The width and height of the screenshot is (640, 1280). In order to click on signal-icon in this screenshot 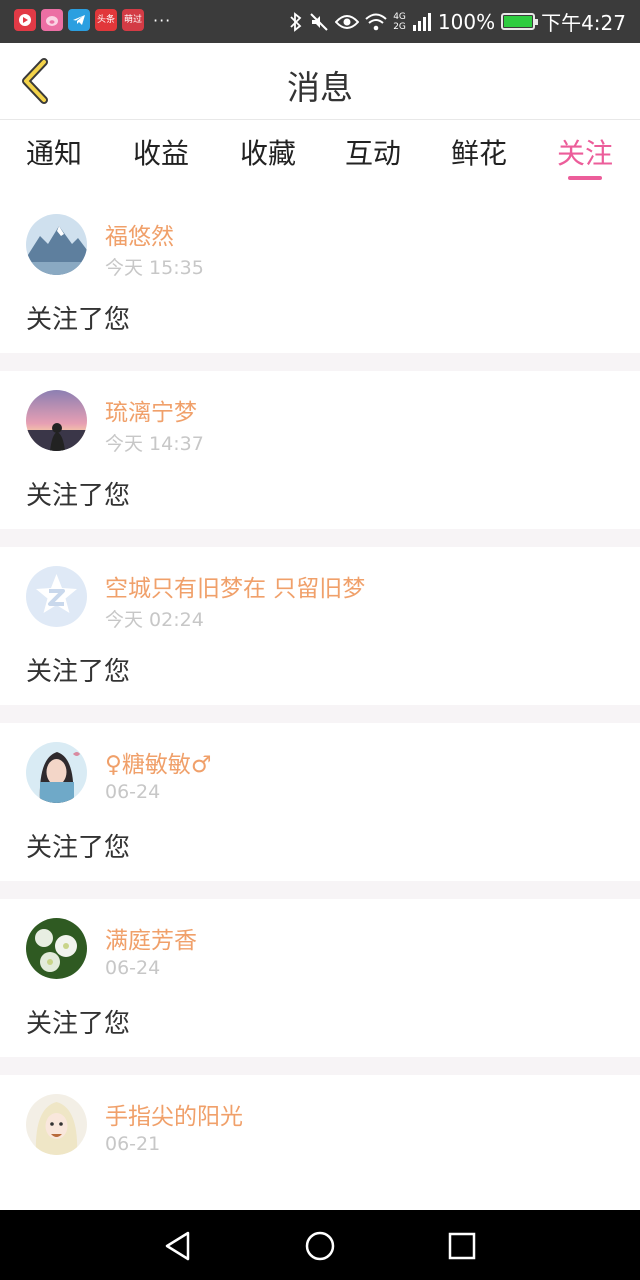, I will do `click(421, 21)`.